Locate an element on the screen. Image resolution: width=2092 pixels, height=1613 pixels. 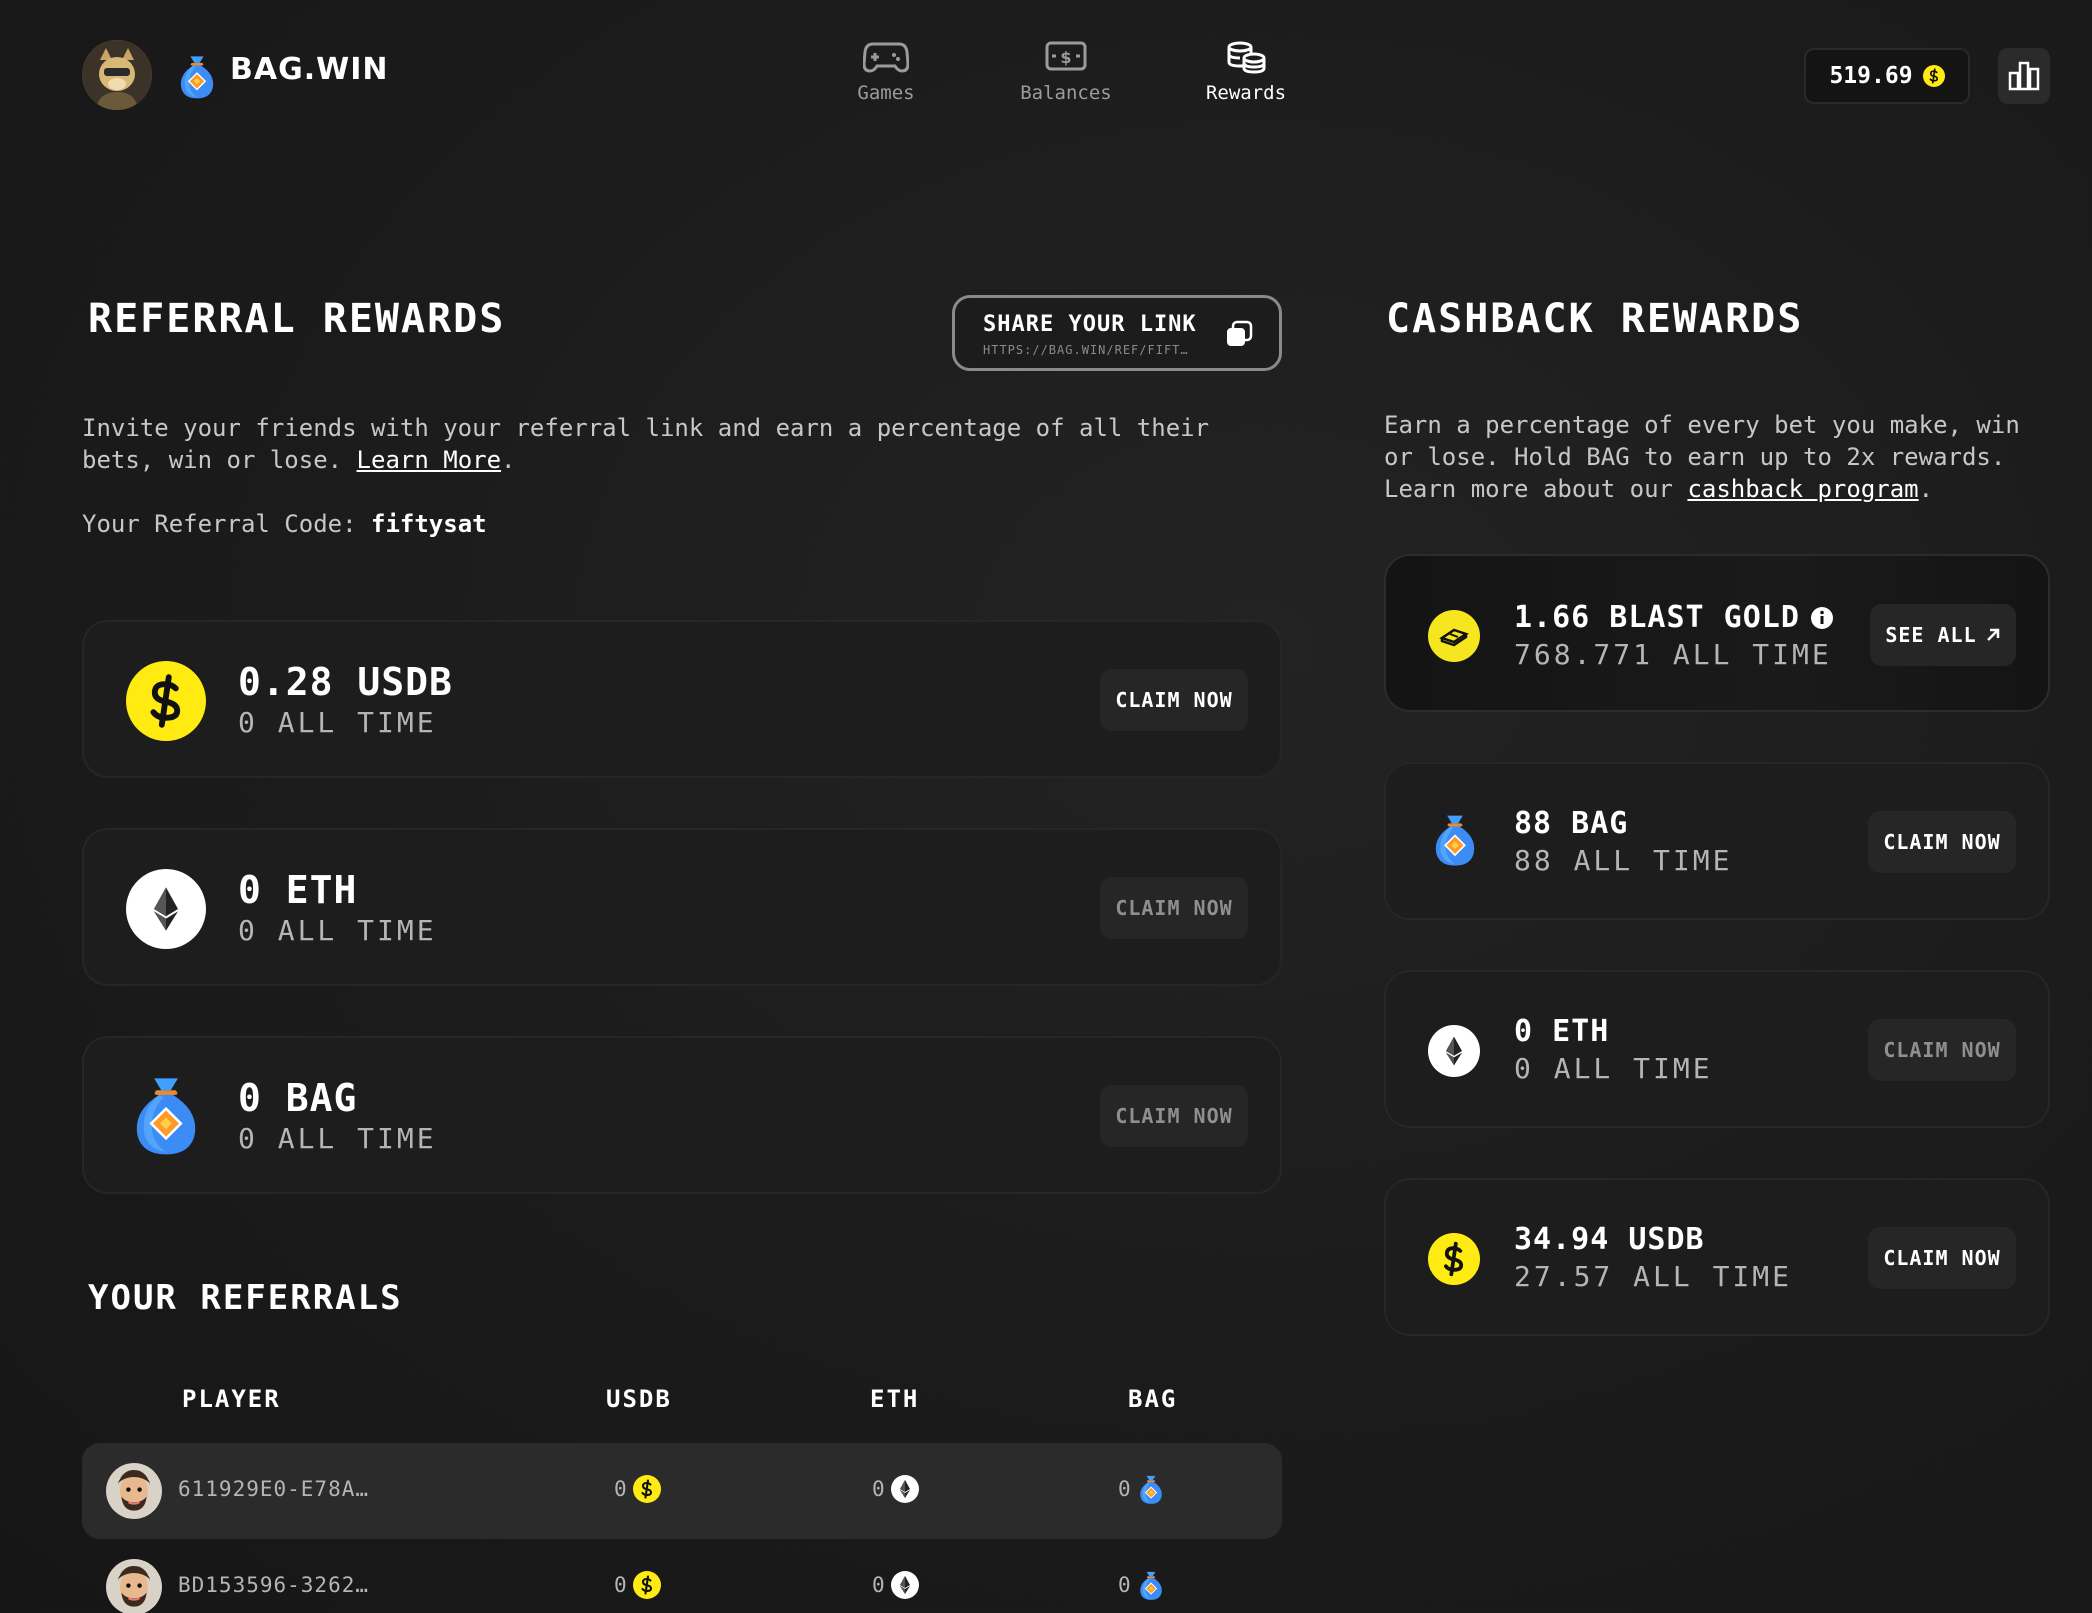
referral-code-row: Your Referral Code: fiftysat is located at coordinates (284, 524).